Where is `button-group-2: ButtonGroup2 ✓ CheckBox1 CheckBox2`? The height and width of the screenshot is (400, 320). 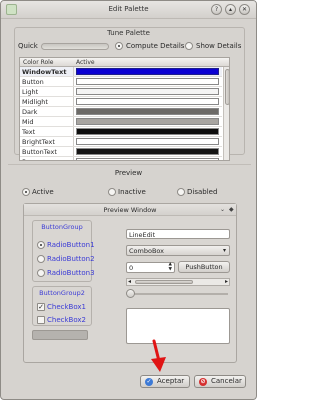 button-group-2: ButtonGroup2 ✓ CheckBox1 CheckBox2 is located at coordinates (62, 306).